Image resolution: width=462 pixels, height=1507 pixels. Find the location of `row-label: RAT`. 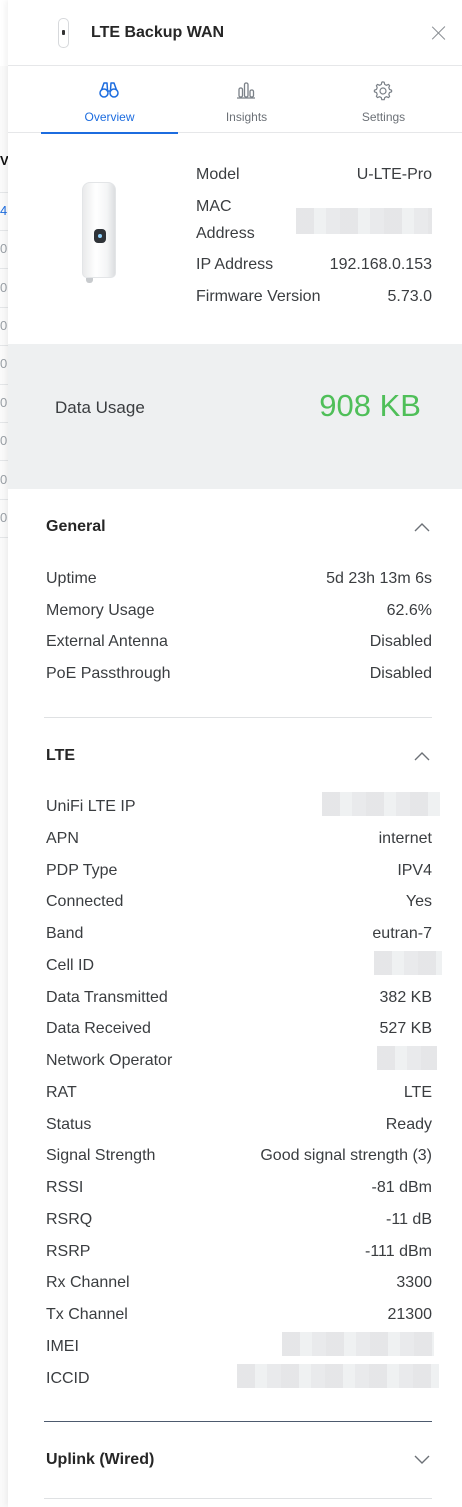

row-label: RAT is located at coordinates (61, 1092).